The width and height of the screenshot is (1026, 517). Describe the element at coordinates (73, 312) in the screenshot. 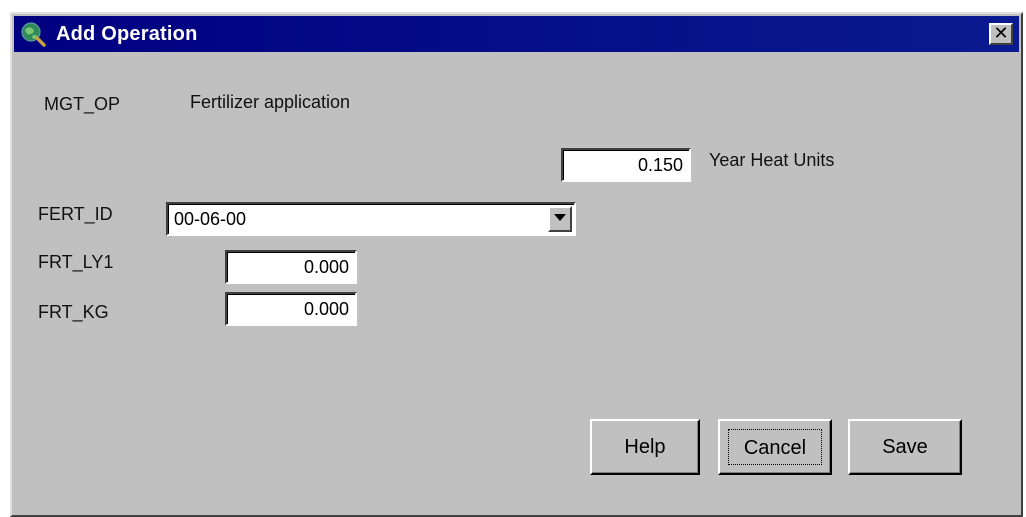

I see `frt-kg-label: FRT_KG` at that location.